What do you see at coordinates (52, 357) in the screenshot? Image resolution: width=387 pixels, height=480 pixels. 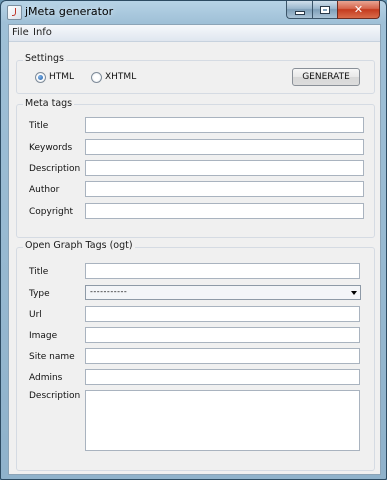 I see `og-site-name-label: Site name` at bounding box center [52, 357].